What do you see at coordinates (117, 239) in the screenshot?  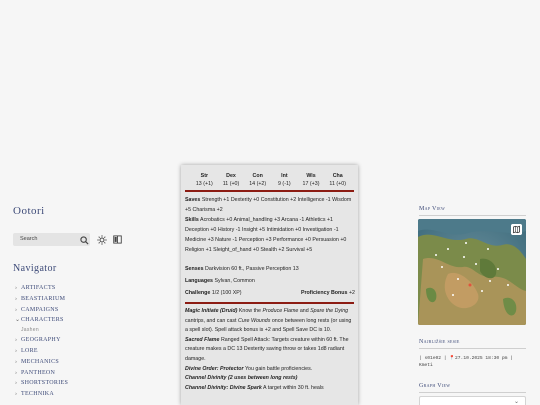 I see `reader-mode-icon` at bounding box center [117, 239].